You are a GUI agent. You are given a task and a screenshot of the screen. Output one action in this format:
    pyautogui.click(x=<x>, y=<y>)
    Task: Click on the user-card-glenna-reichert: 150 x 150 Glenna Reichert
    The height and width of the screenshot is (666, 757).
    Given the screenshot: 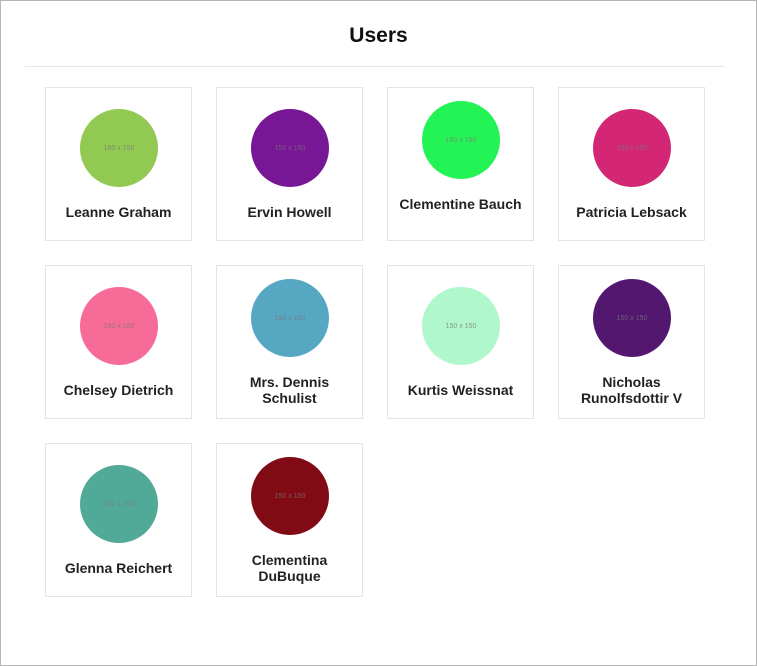 What is the action you would take?
    pyautogui.click(x=118, y=520)
    